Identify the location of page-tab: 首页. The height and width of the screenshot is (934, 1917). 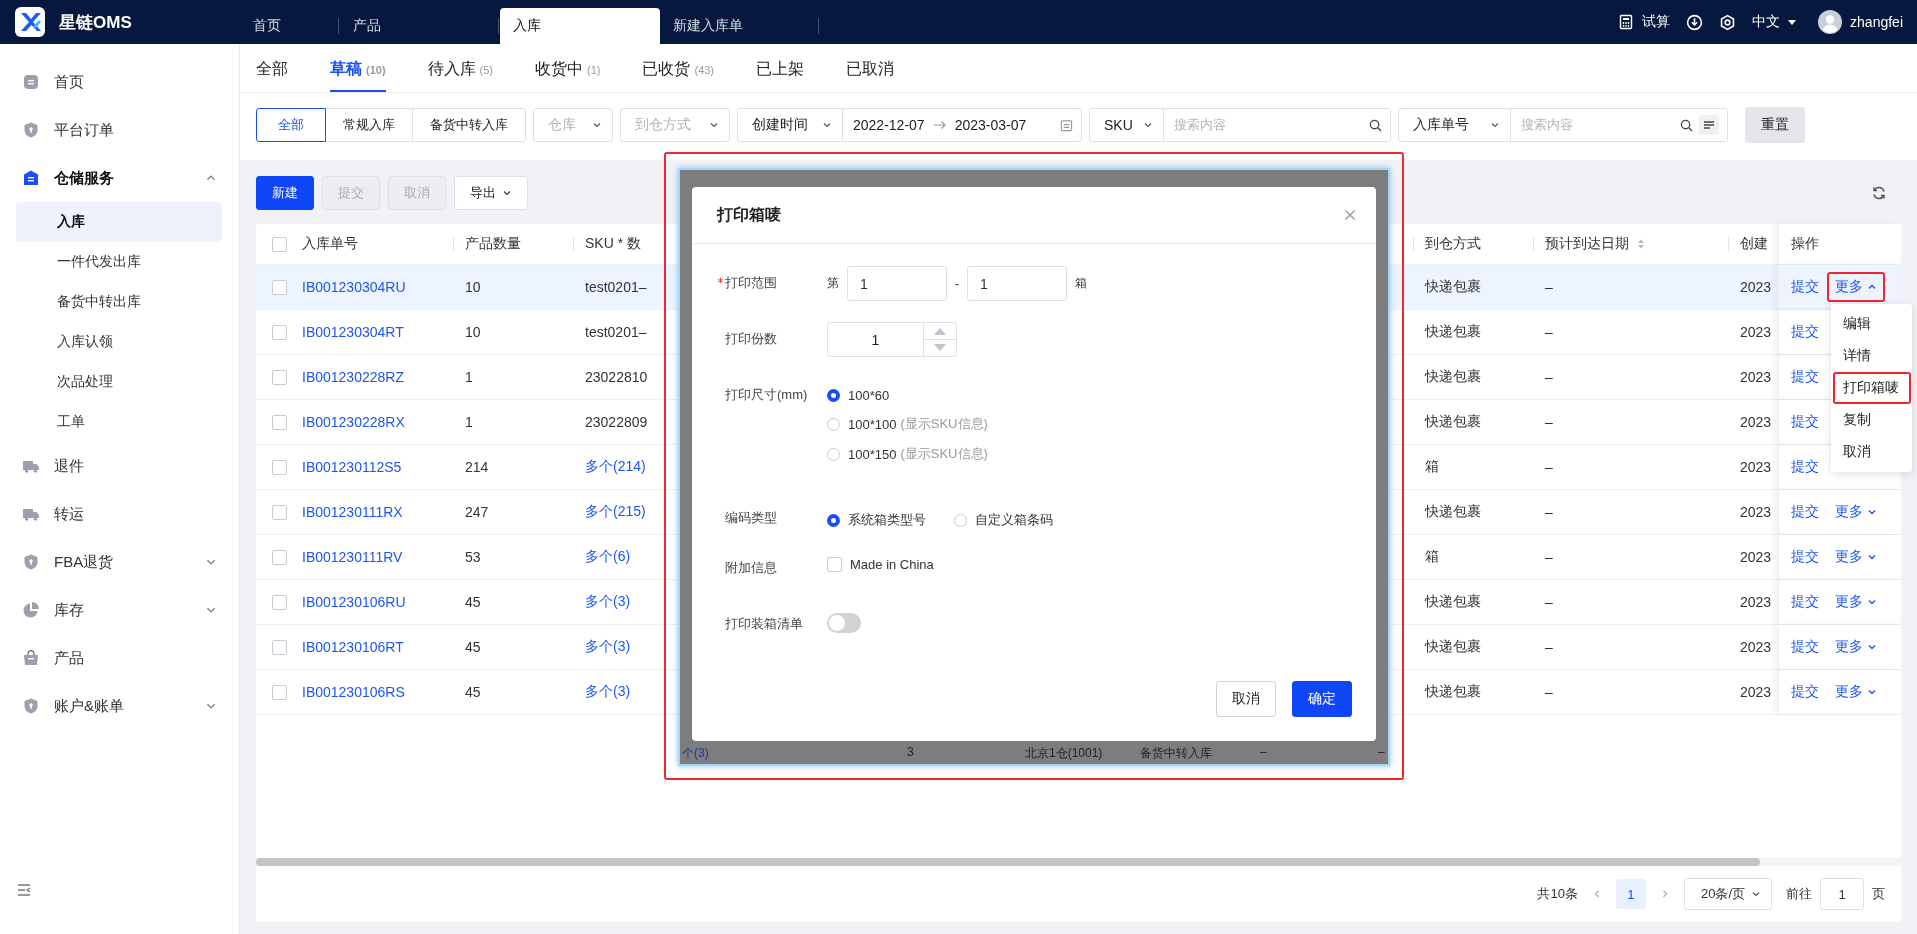
(290, 26).